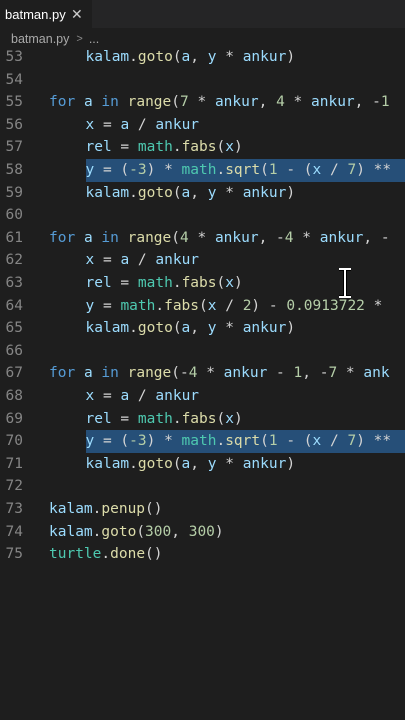 This screenshot has height=720, width=405. Describe the element at coordinates (271, 237) in the screenshot. I see `code-token: , -` at that location.